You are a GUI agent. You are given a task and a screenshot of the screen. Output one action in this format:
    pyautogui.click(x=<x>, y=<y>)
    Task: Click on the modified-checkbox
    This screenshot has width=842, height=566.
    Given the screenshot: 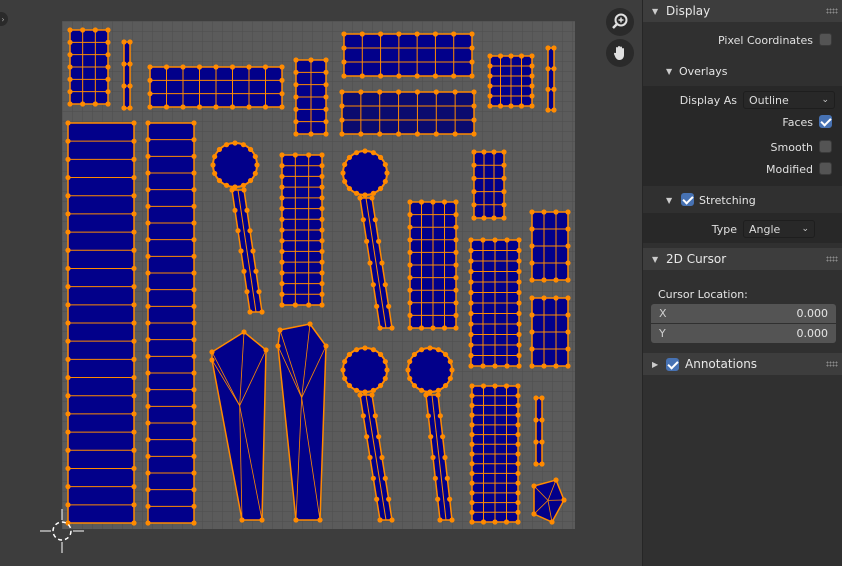 What is the action you would take?
    pyautogui.click(x=825, y=168)
    